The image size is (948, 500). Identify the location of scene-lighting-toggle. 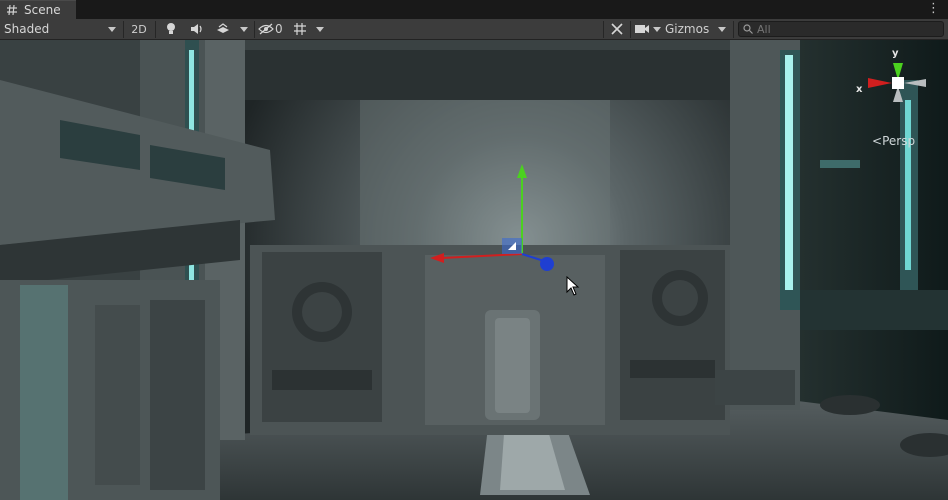
(171, 29).